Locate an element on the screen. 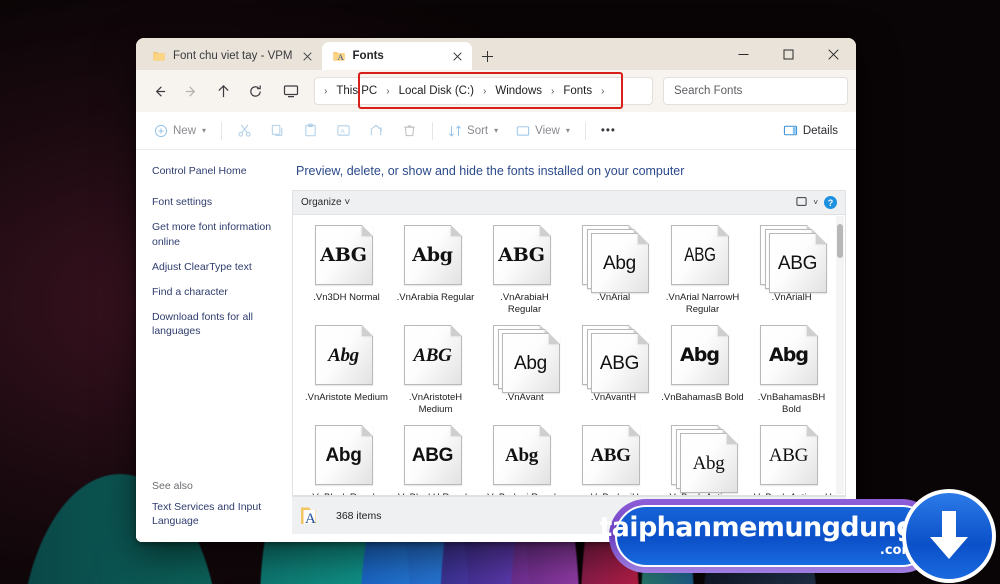 Image resolution: width=1000 pixels, height=584 pixels. font-item: ABG .VnArialH is located at coordinates (791, 275).